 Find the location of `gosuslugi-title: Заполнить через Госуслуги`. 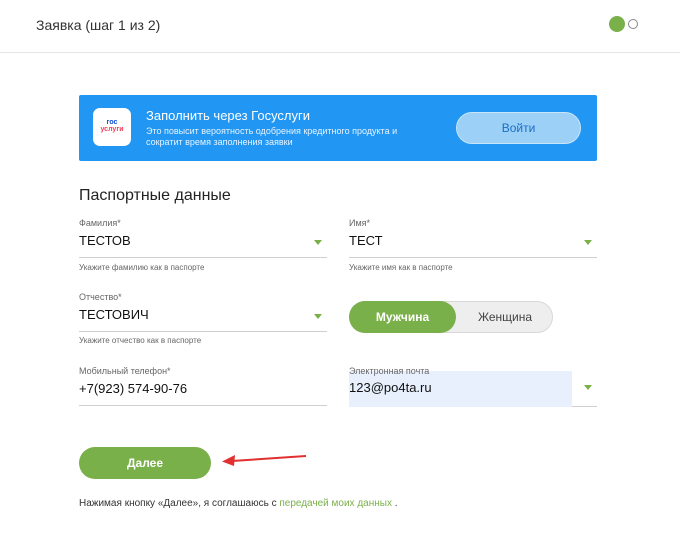

gosuslugi-title: Заполнить через Госуслуги is located at coordinates (228, 115).